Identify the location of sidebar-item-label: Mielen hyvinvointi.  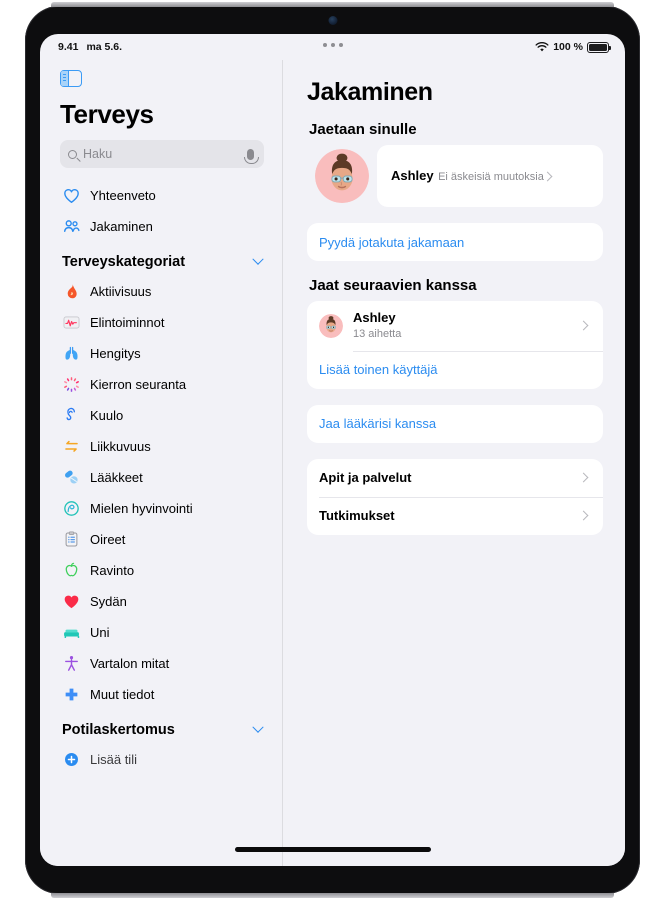
(141, 508).